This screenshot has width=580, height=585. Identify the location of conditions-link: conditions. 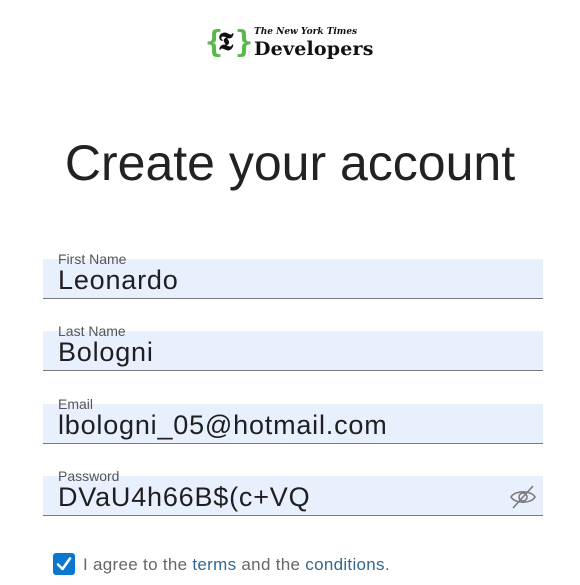
(345, 564).